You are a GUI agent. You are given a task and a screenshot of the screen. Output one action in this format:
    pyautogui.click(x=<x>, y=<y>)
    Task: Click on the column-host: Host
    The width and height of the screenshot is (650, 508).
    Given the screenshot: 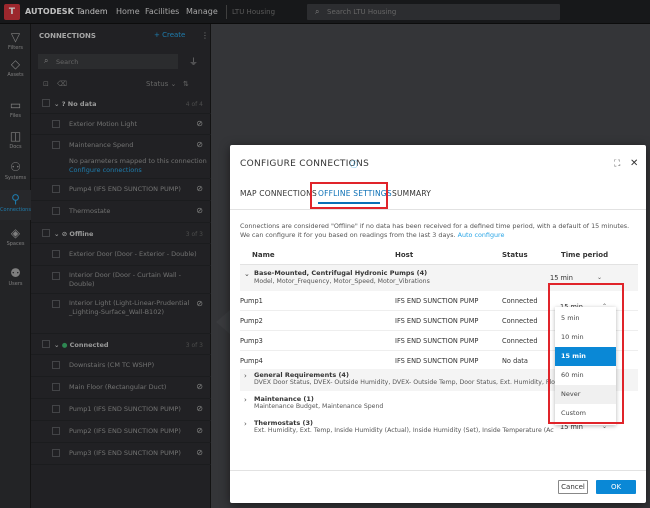 What is the action you would take?
    pyautogui.click(x=404, y=255)
    